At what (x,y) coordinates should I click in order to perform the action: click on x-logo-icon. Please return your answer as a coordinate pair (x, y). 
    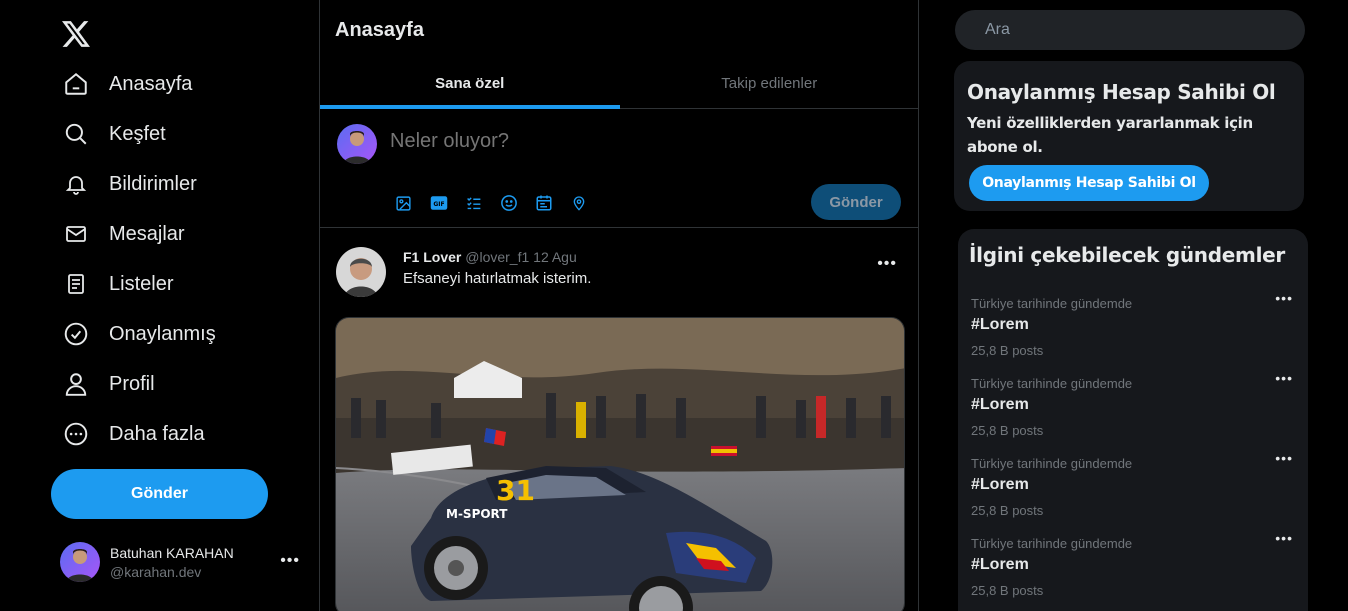
    Looking at the image, I should click on (76, 34).